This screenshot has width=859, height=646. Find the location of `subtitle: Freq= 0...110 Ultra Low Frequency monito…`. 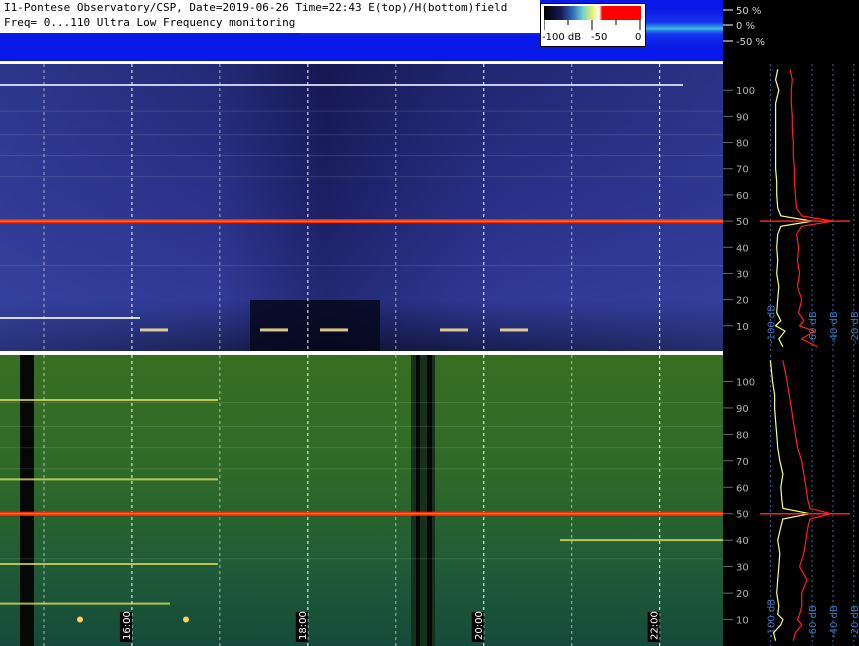

subtitle: Freq= 0...110 Ultra Low Frequency monito… is located at coordinates (150, 22).